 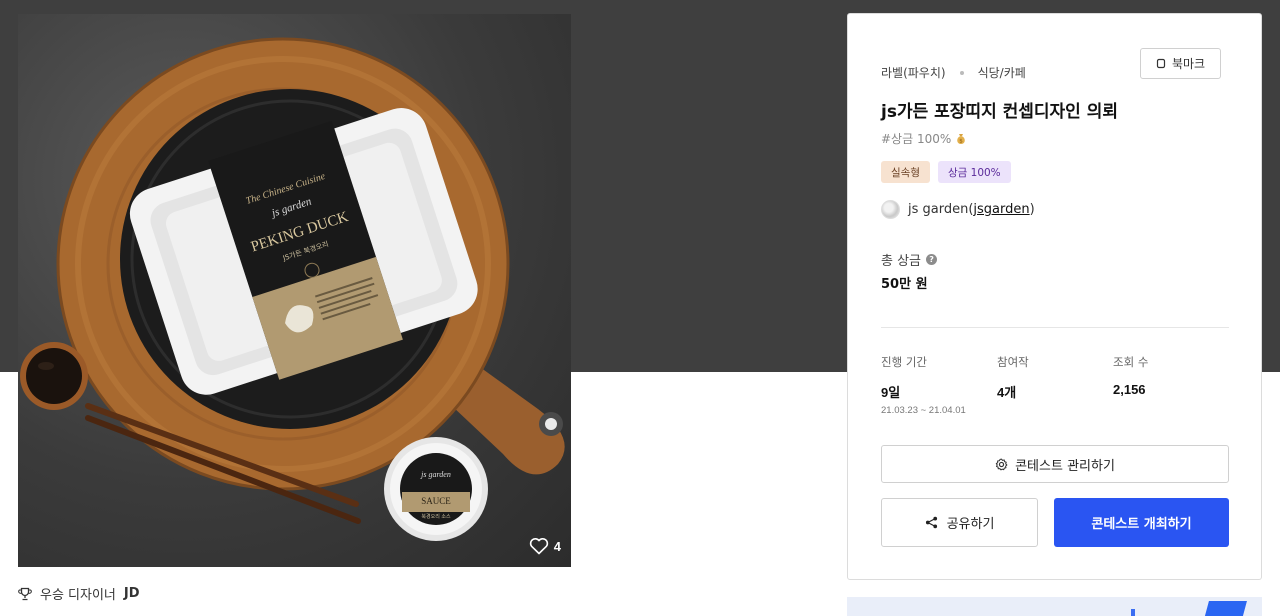 I want to click on promo-banner, so click(x=1054, y=606).